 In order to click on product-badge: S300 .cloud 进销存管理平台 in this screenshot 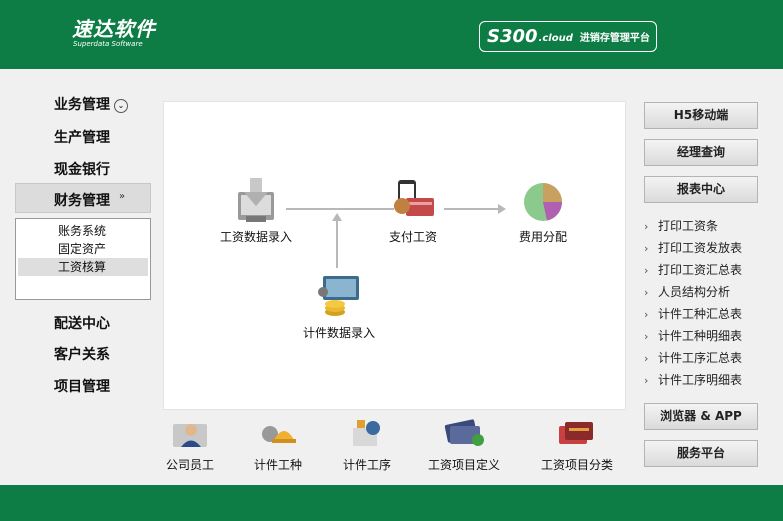, I will do `click(568, 36)`.